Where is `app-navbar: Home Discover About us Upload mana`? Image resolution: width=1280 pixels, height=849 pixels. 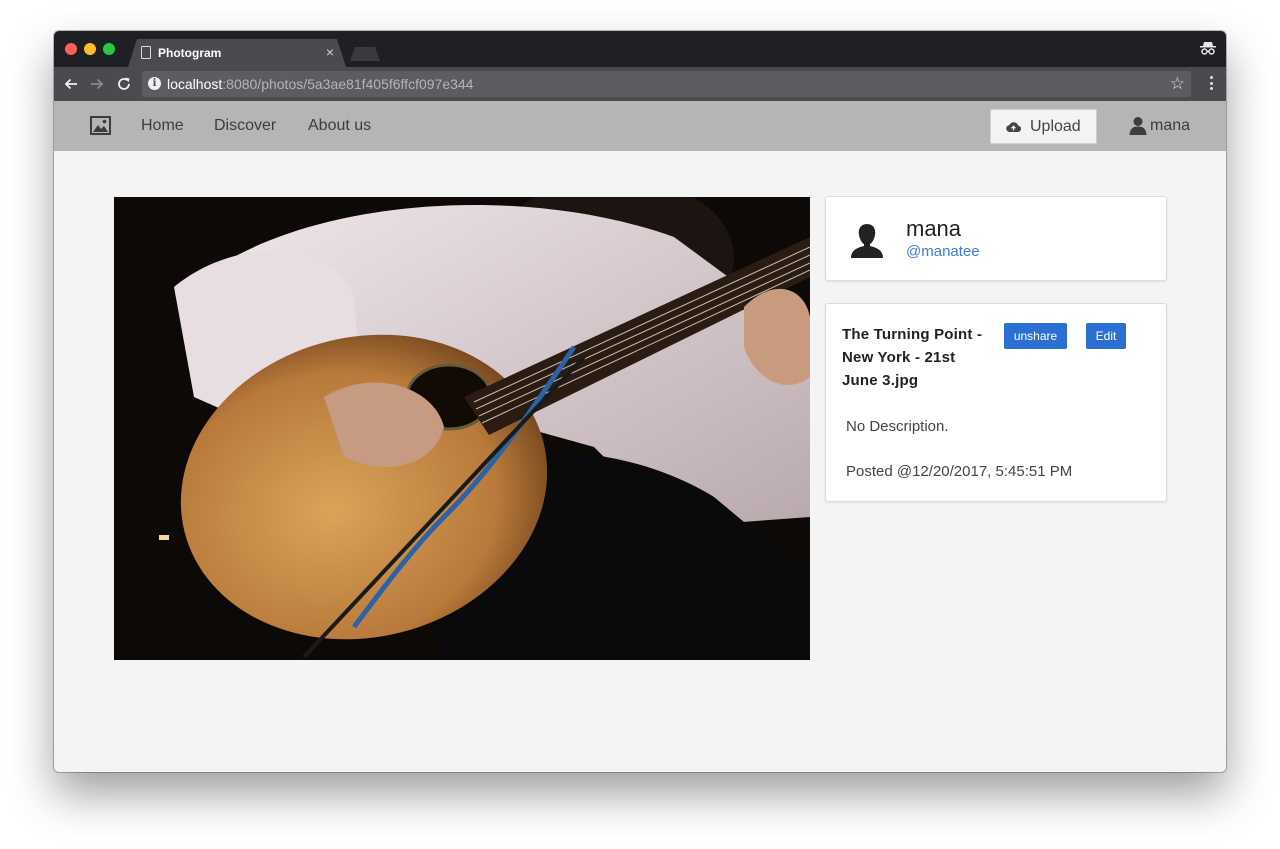 app-navbar: Home Discover About us Upload mana is located at coordinates (640, 126).